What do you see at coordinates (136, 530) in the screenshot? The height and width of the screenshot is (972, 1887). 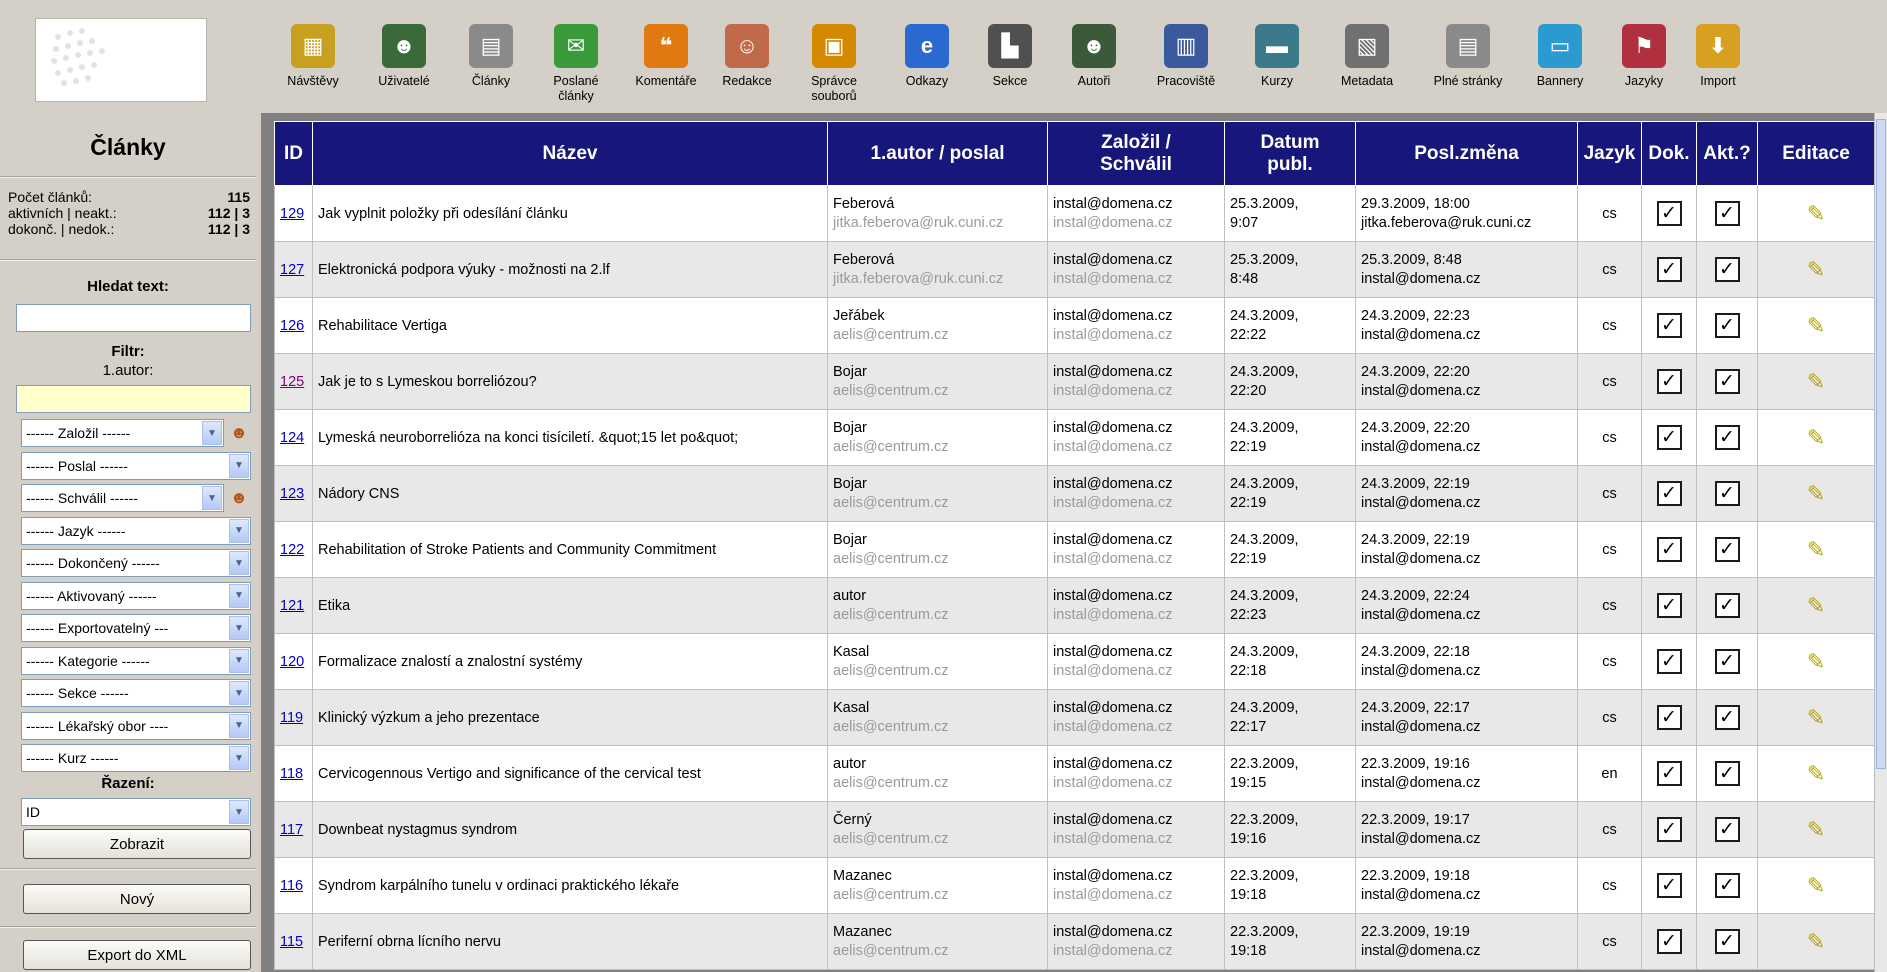 I see `filter-select: ------ Jazyk ------ ▼` at bounding box center [136, 530].